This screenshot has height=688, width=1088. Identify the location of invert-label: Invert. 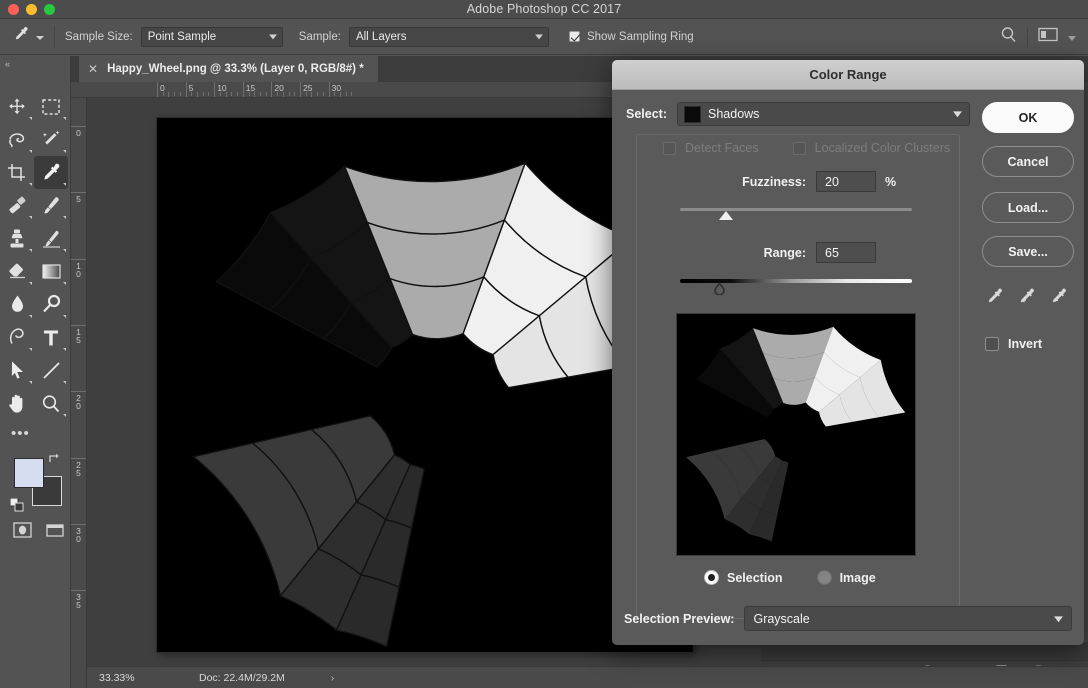
(1025, 344).